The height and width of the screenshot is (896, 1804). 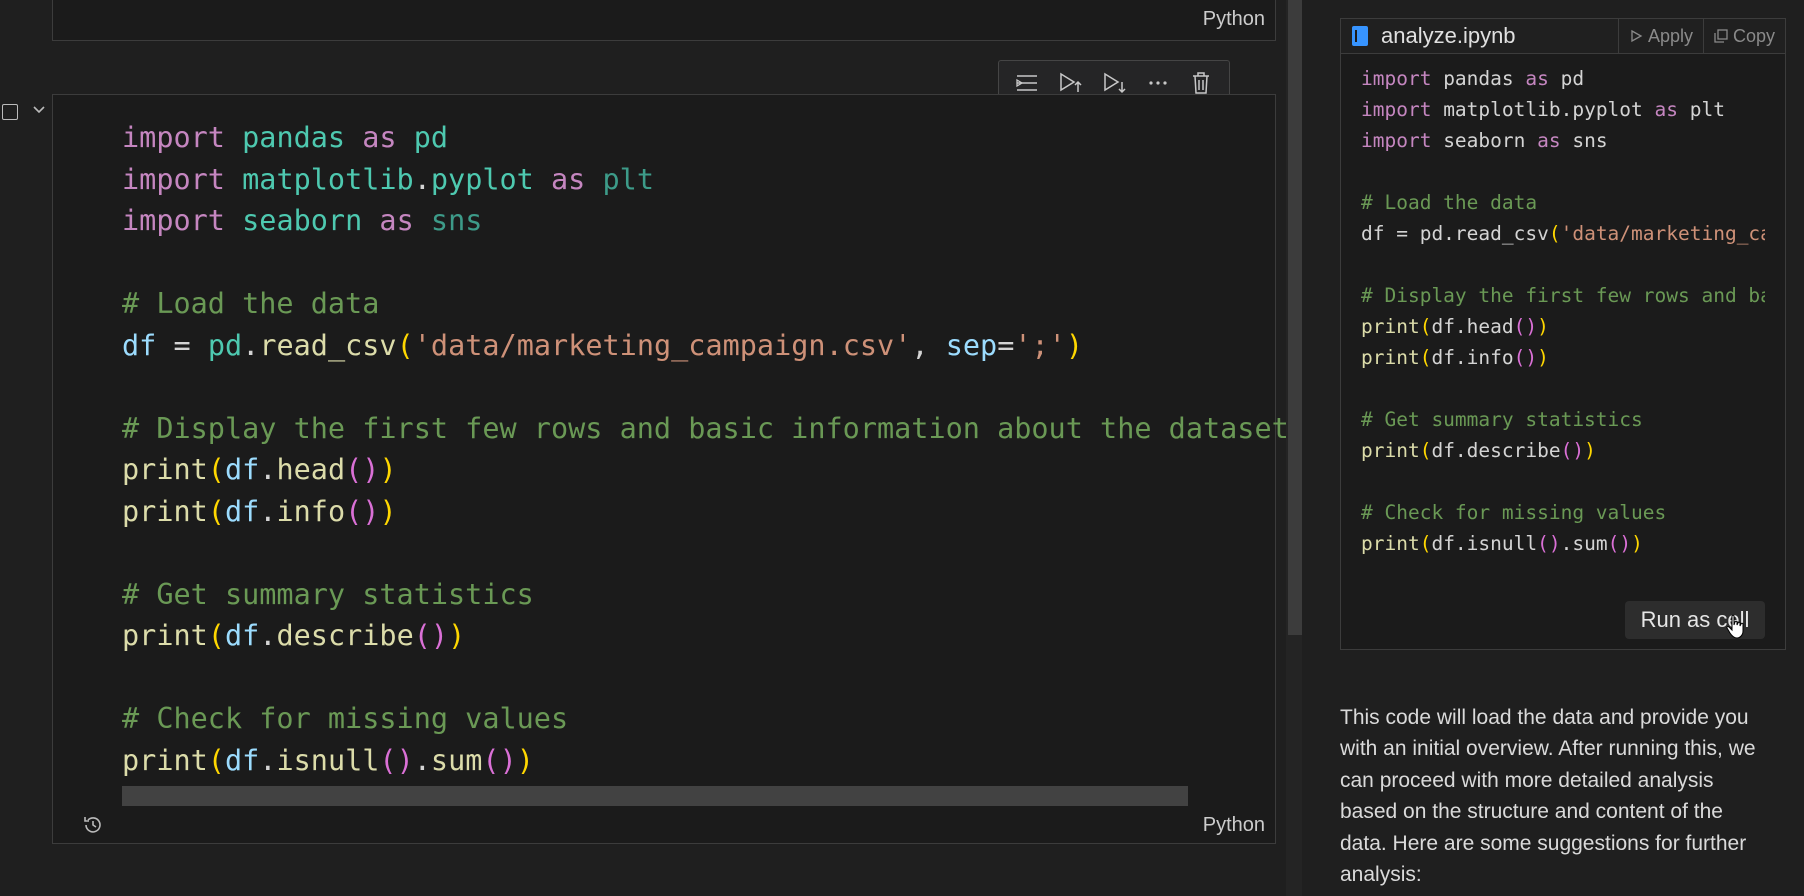 I want to click on code-line: # Get summary statistics, so click(x=1563, y=419).